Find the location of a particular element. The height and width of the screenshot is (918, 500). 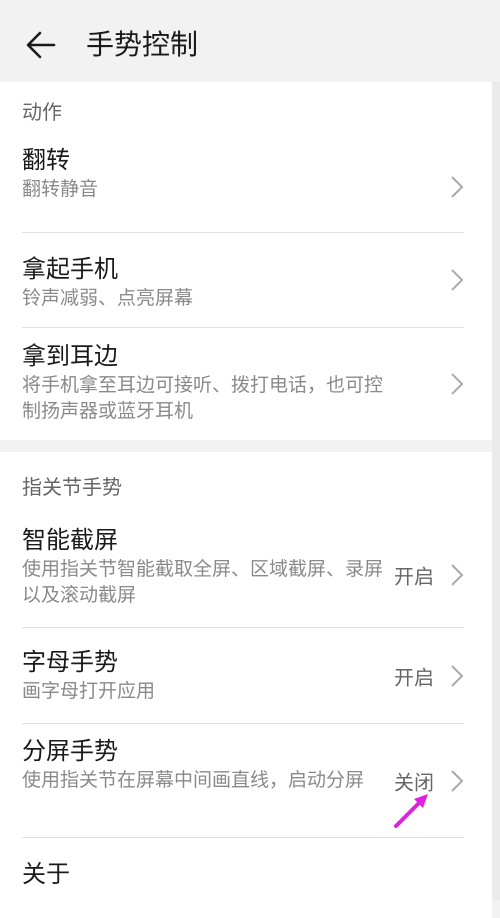

item-title: 关于 is located at coordinates (46, 874).